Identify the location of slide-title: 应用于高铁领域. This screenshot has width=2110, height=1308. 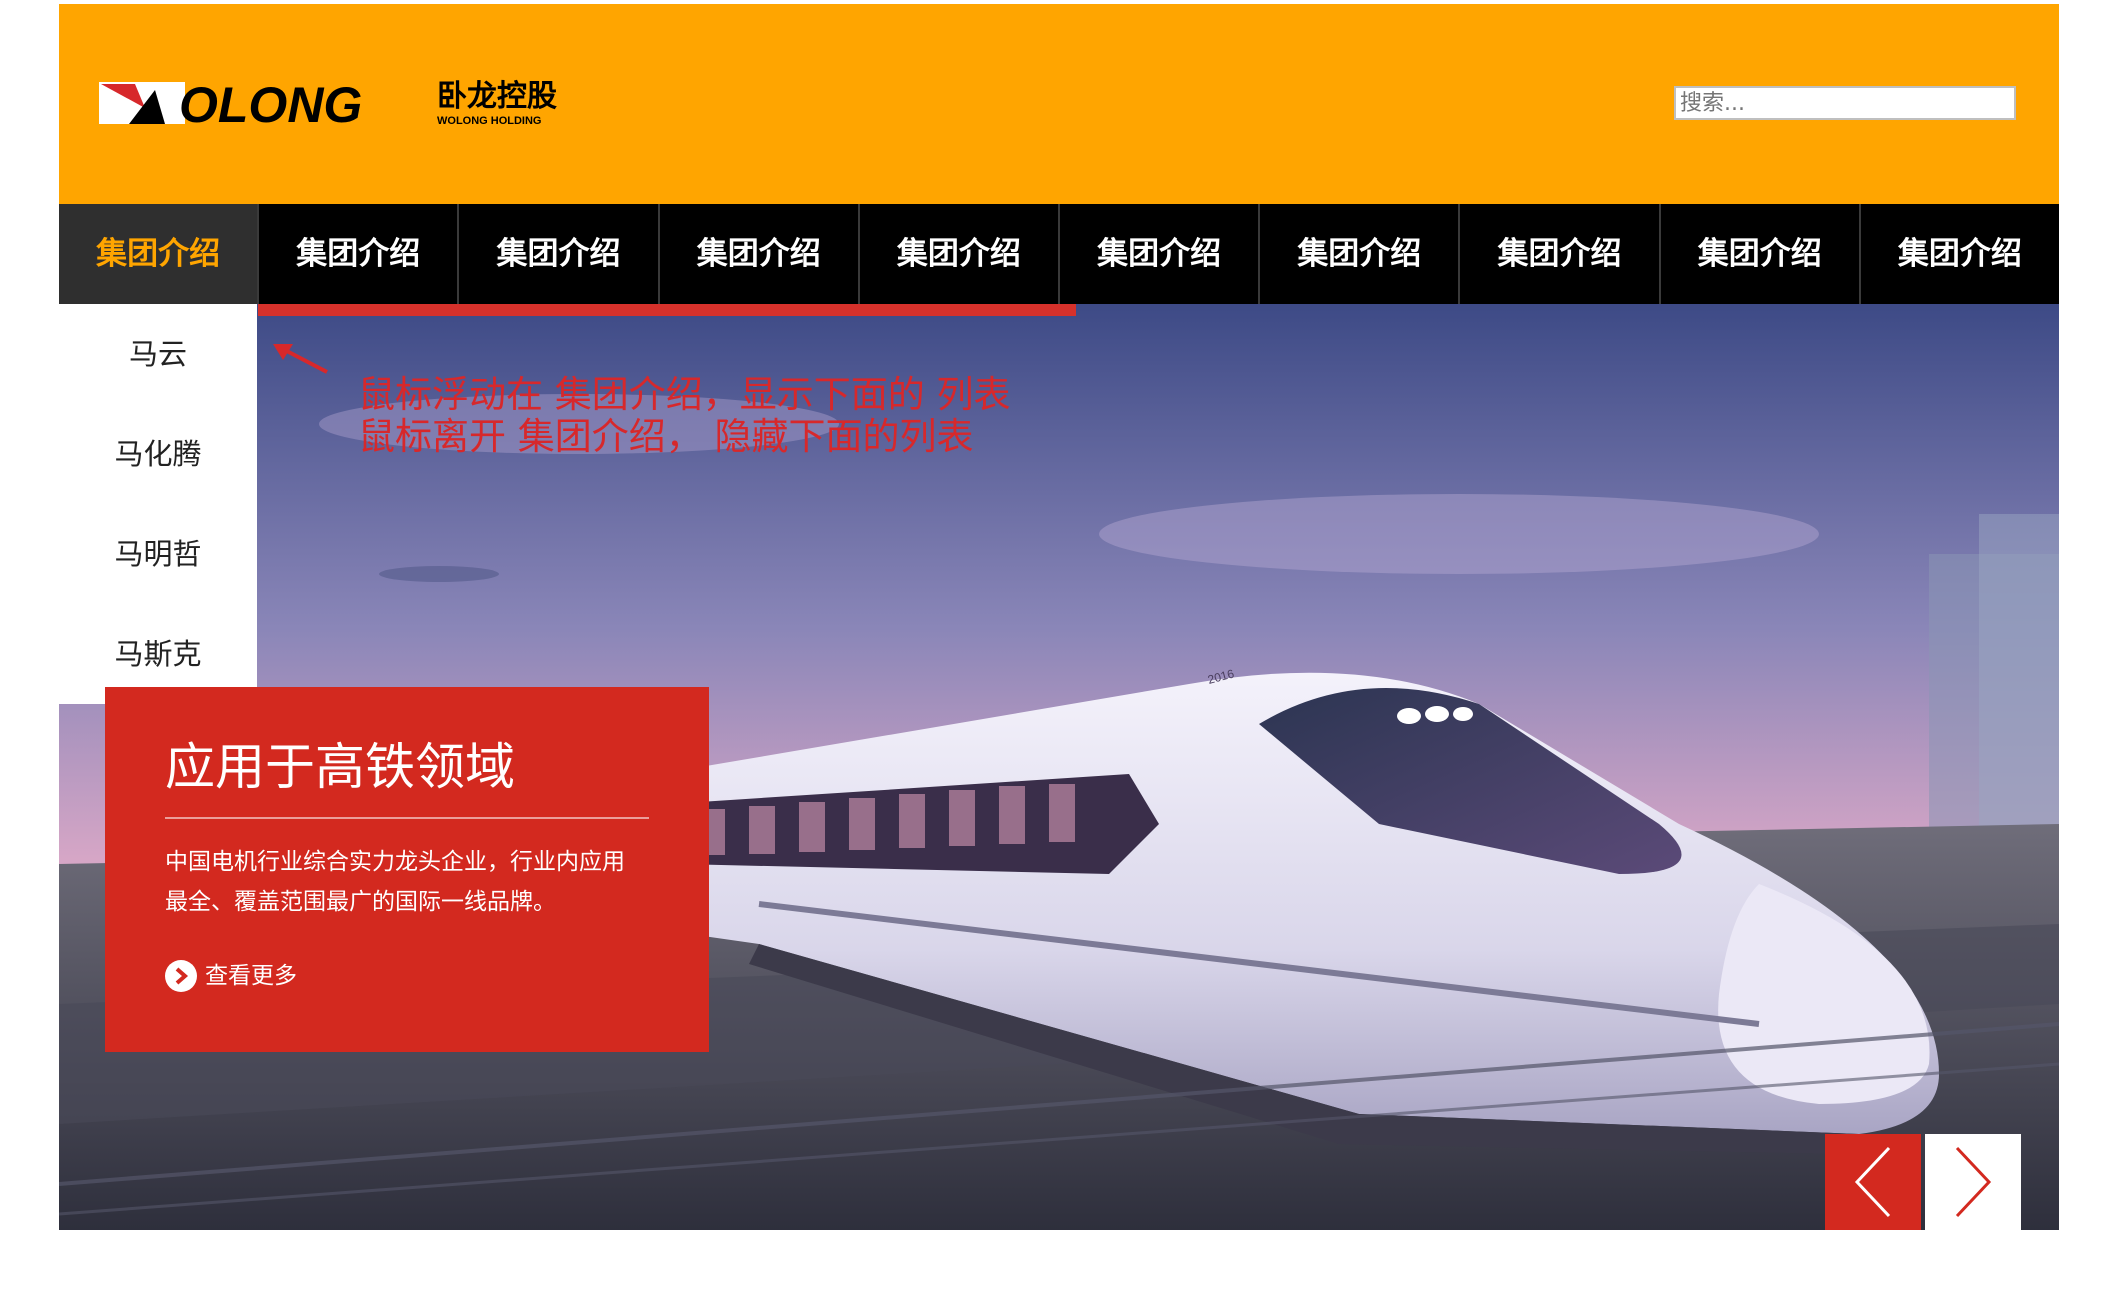
(340, 767).